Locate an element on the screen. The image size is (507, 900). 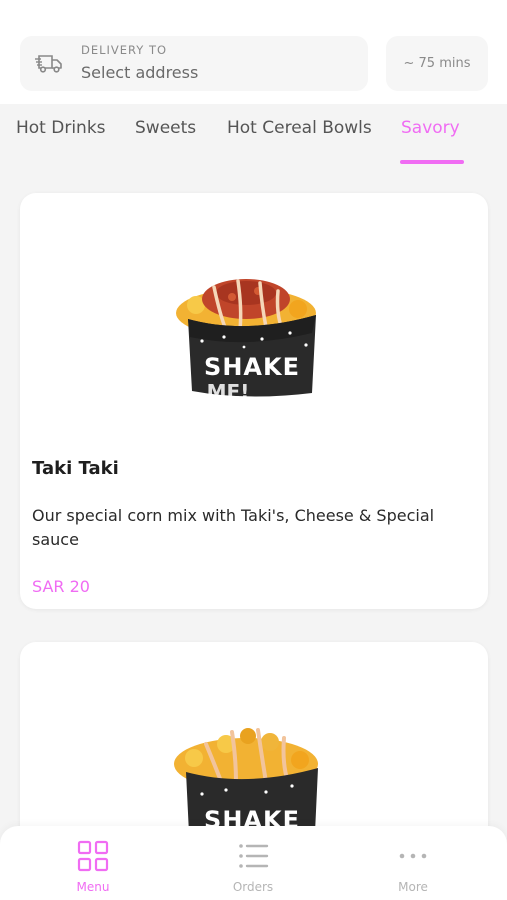
product-image-text: SHAKE is located at coordinates (252, 367).